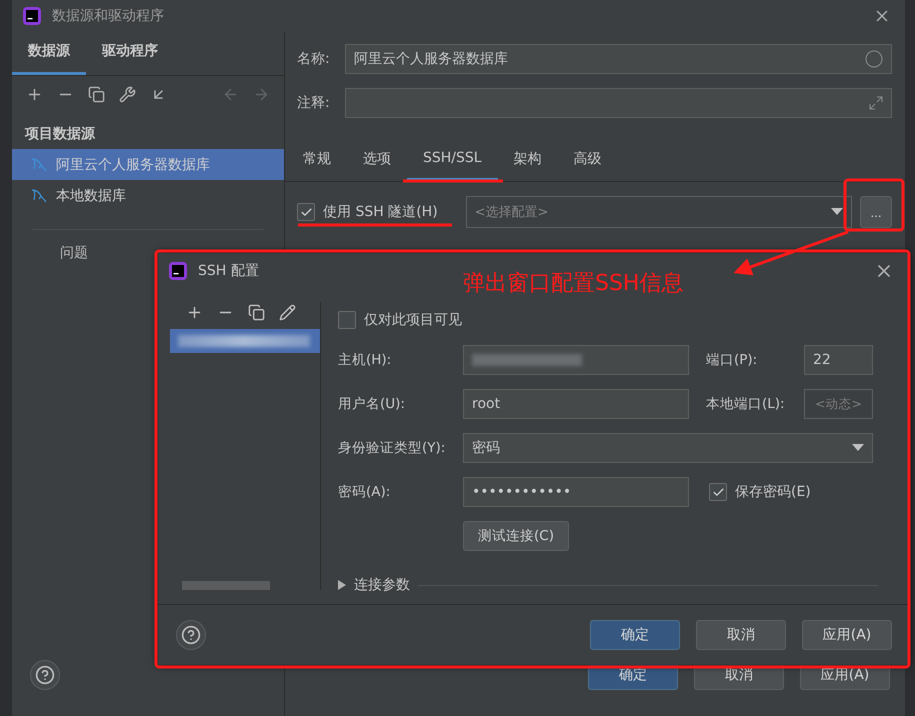 The height and width of the screenshot is (716, 915). Describe the element at coordinates (668, 448) in the screenshot. I see `auth-type-dropdown: 密码` at that location.